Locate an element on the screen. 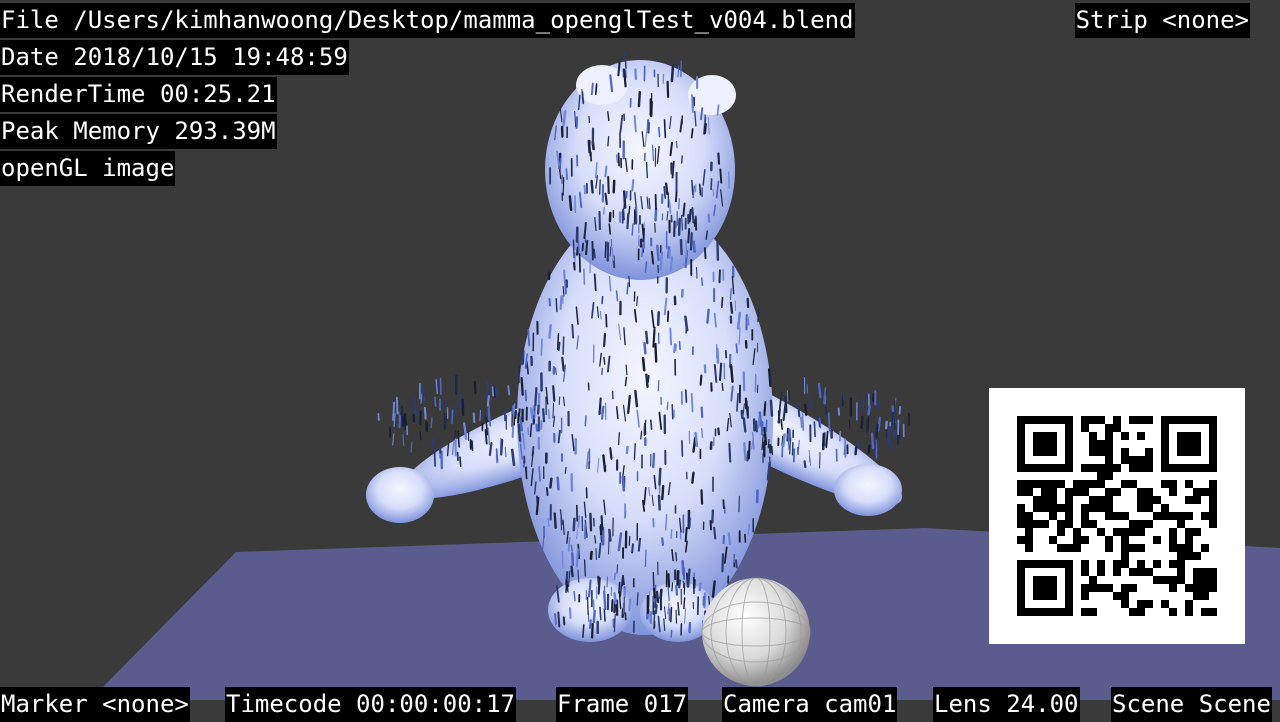 The width and height of the screenshot is (1280, 722). qr-code is located at coordinates (1117, 516).